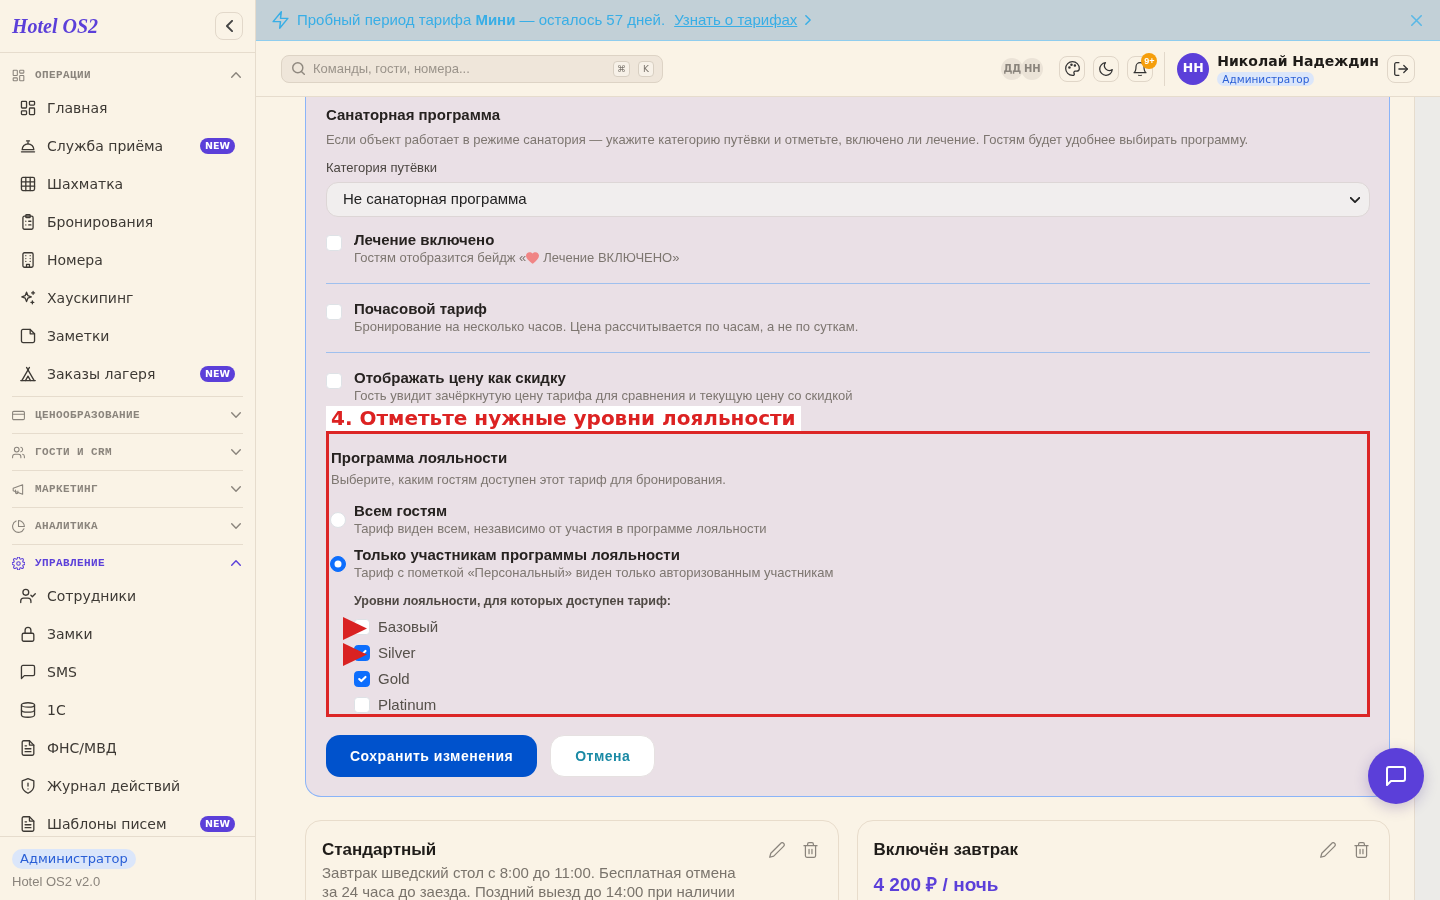 Image resolution: width=1440 pixels, height=900 pixels. I want to click on credit-card-icon, so click(18, 415).